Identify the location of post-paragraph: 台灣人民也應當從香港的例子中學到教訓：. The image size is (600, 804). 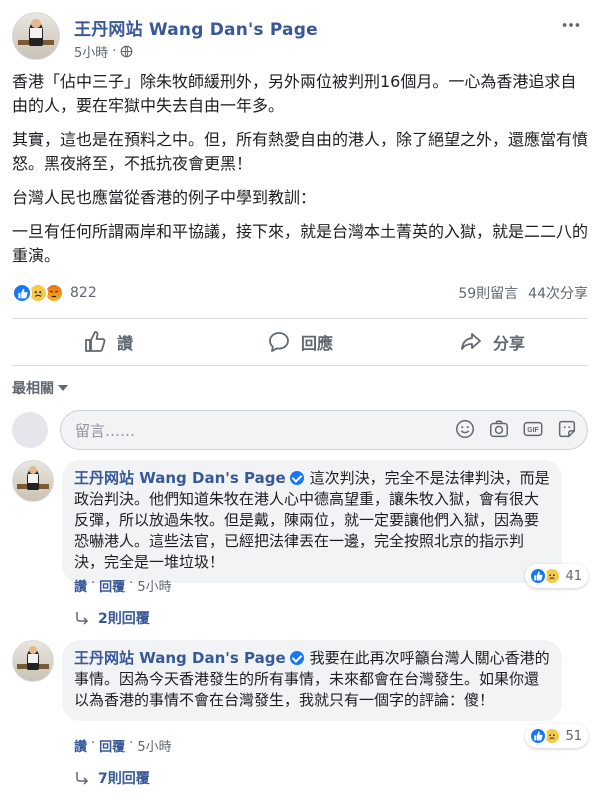
(164, 197).